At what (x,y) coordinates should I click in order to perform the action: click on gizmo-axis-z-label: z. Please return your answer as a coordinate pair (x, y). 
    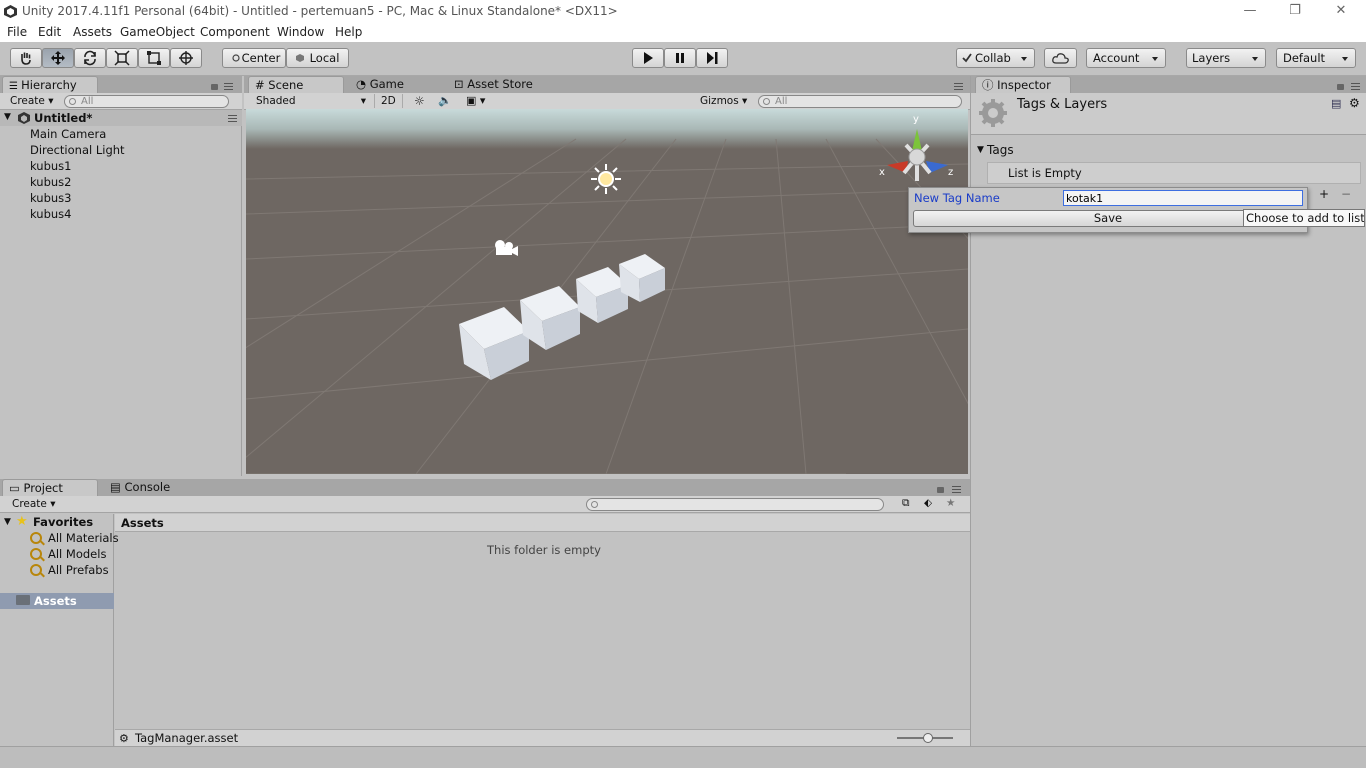
    Looking at the image, I should click on (951, 172).